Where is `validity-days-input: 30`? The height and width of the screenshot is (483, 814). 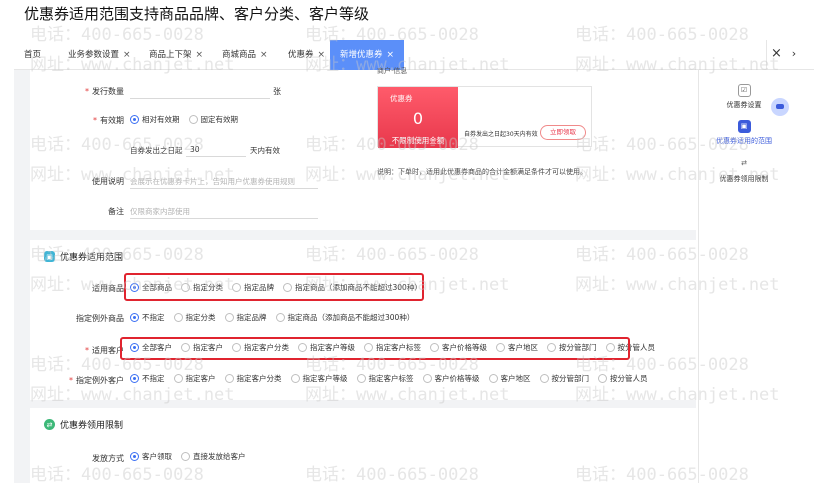
validity-days-input: 30 is located at coordinates (195, 149).